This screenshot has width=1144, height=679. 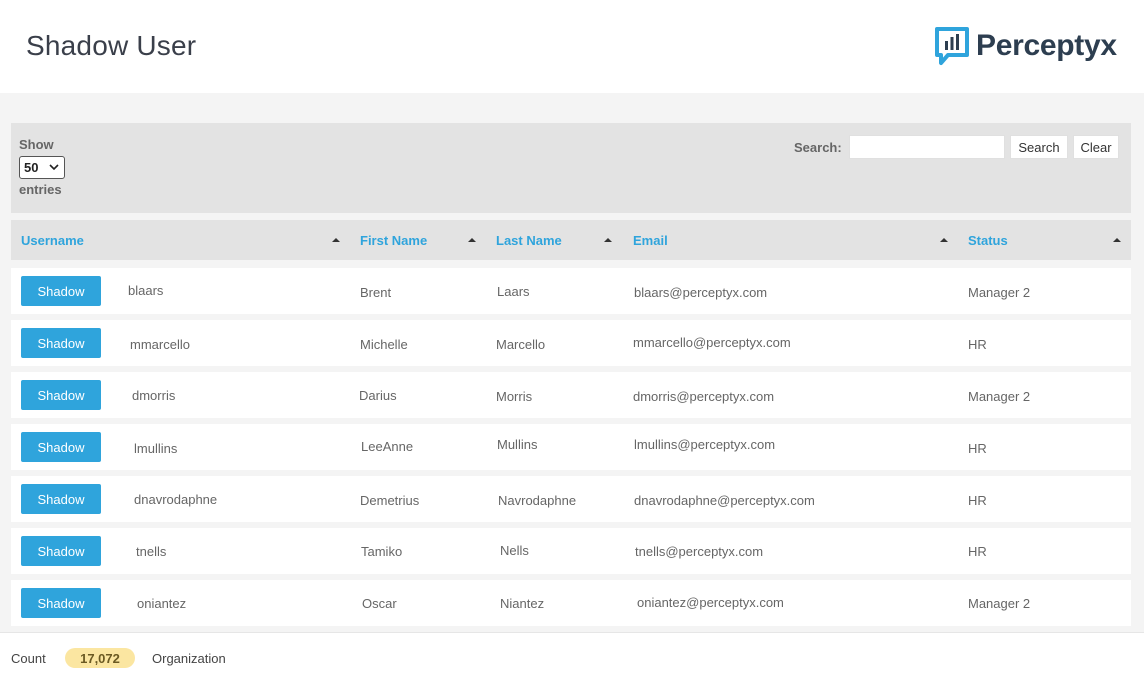 What do you see at coordinates (384, 344) in the screenshot?
I see `cell-first-name: Michelle` at bounding box center [384, 344].